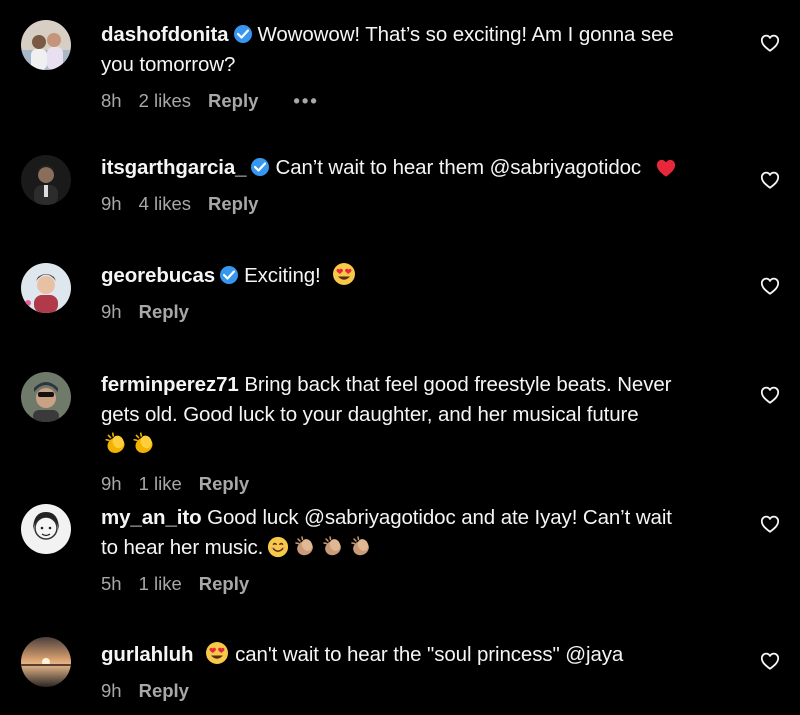 The height and width of the screenshot is (715, 800). I want to click on comment-text-line: Exciting!, so click(282, 275).